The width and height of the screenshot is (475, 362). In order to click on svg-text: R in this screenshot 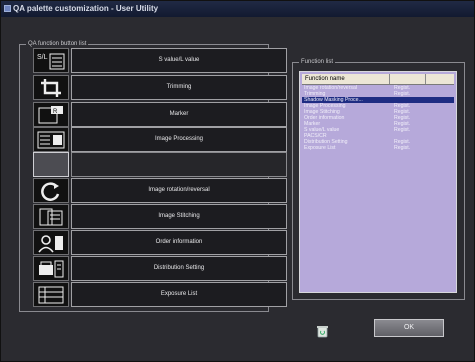, I will do `click(55, 112)`.